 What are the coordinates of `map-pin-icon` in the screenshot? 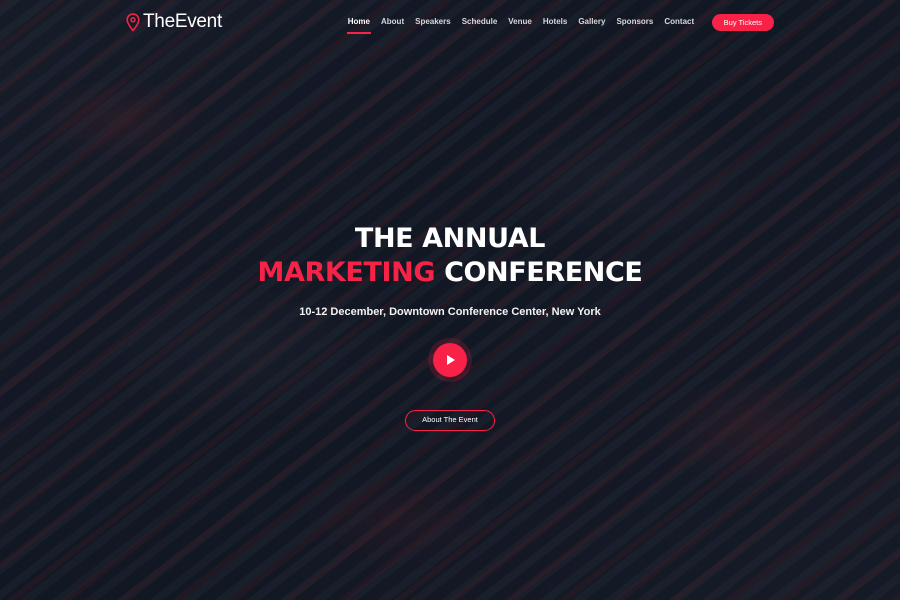 It's located at (133, 22).